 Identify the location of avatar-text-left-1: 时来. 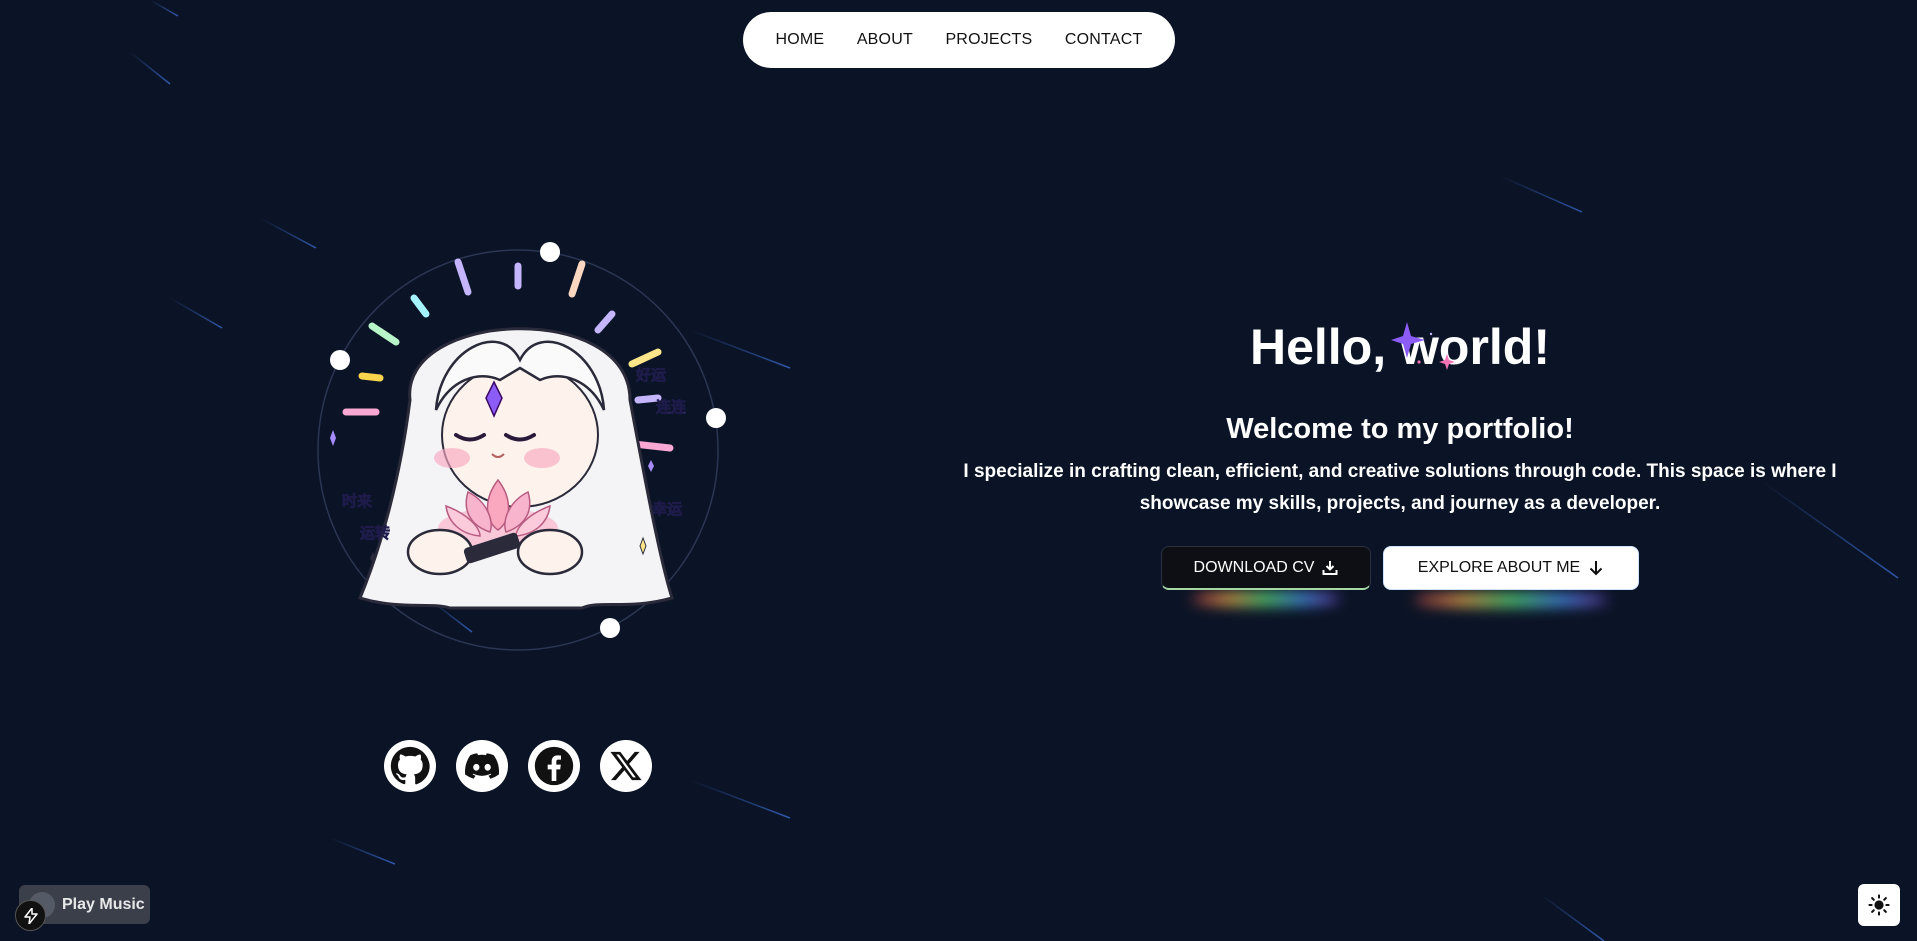
(357, 501).